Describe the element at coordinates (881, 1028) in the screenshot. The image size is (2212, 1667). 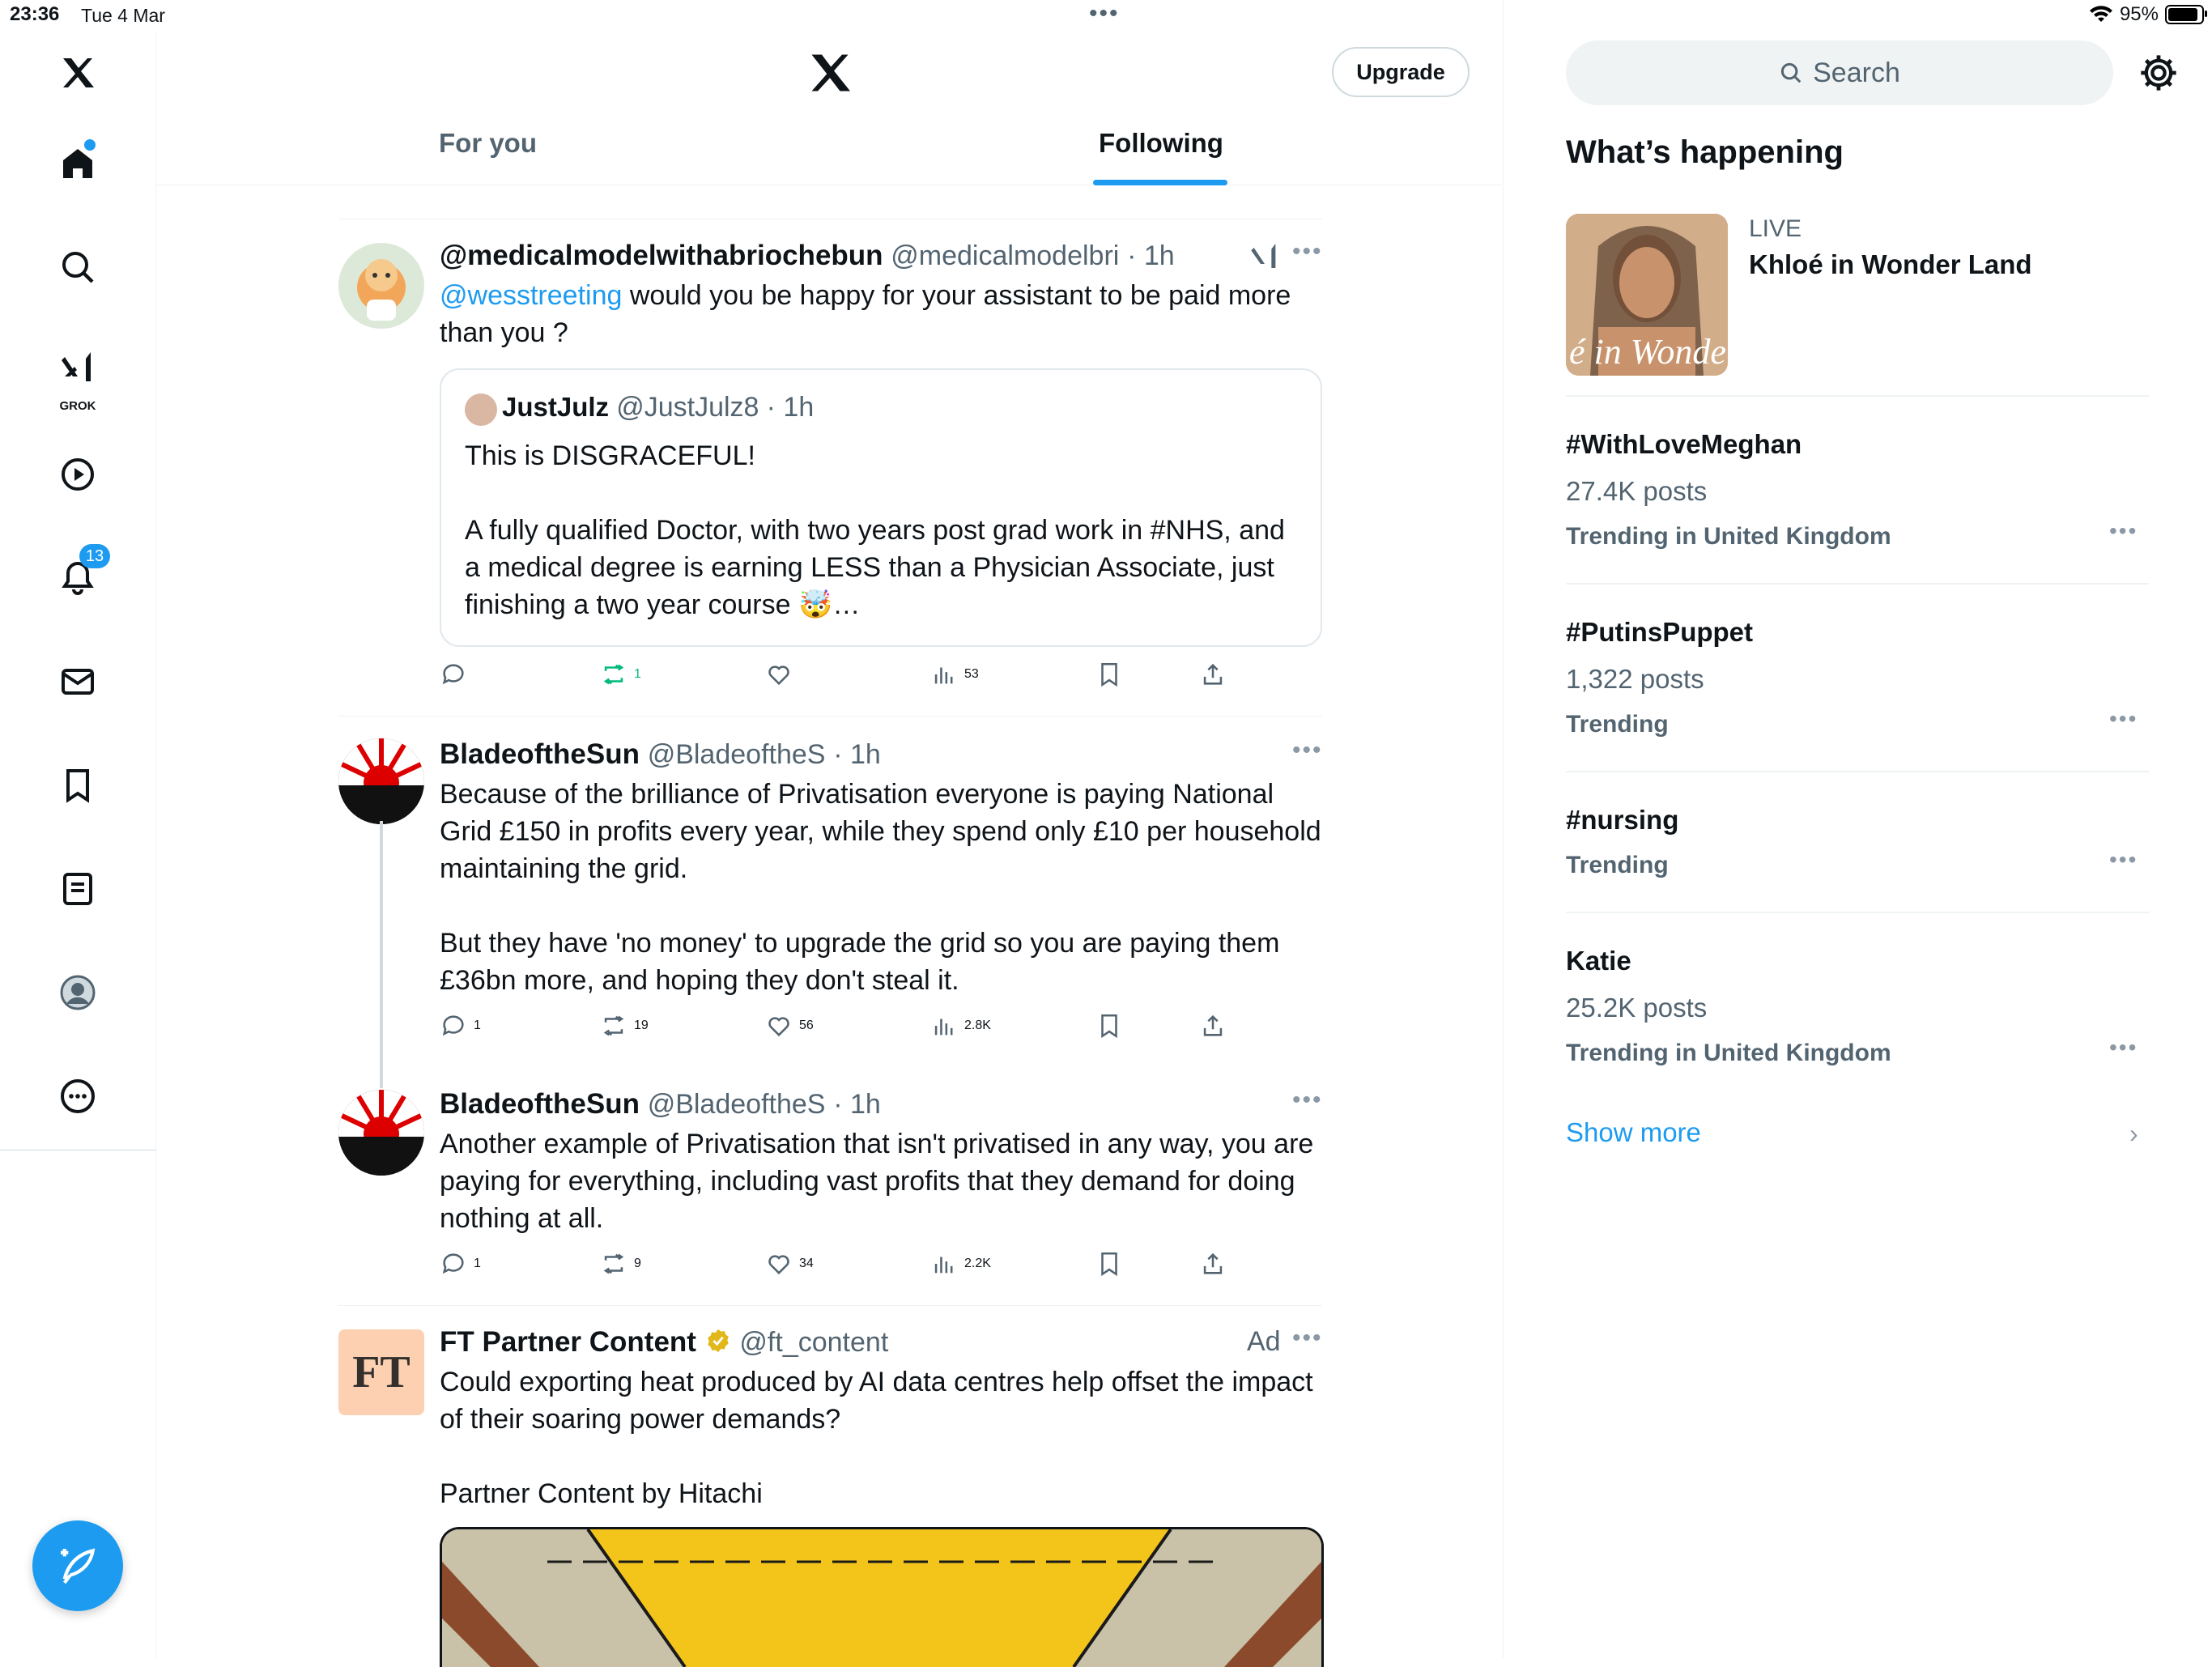
I see `tweet-actions: 1 19 56 2.8K` at that location.